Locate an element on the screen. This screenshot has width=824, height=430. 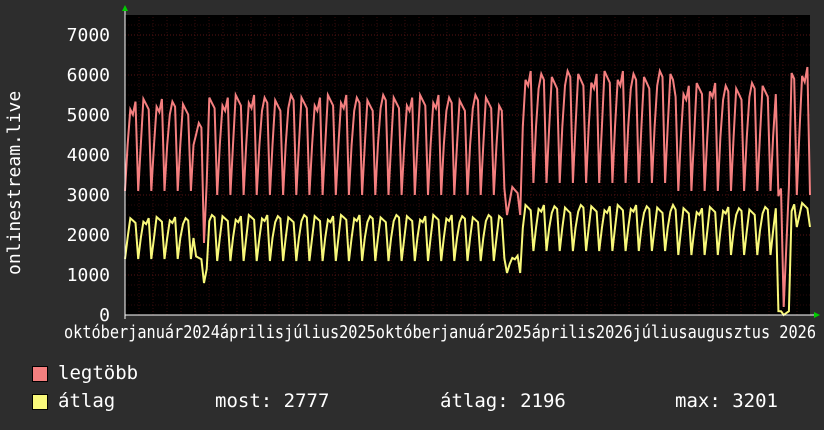
legend-swatch-atlag is located at coordinates (40, 402).